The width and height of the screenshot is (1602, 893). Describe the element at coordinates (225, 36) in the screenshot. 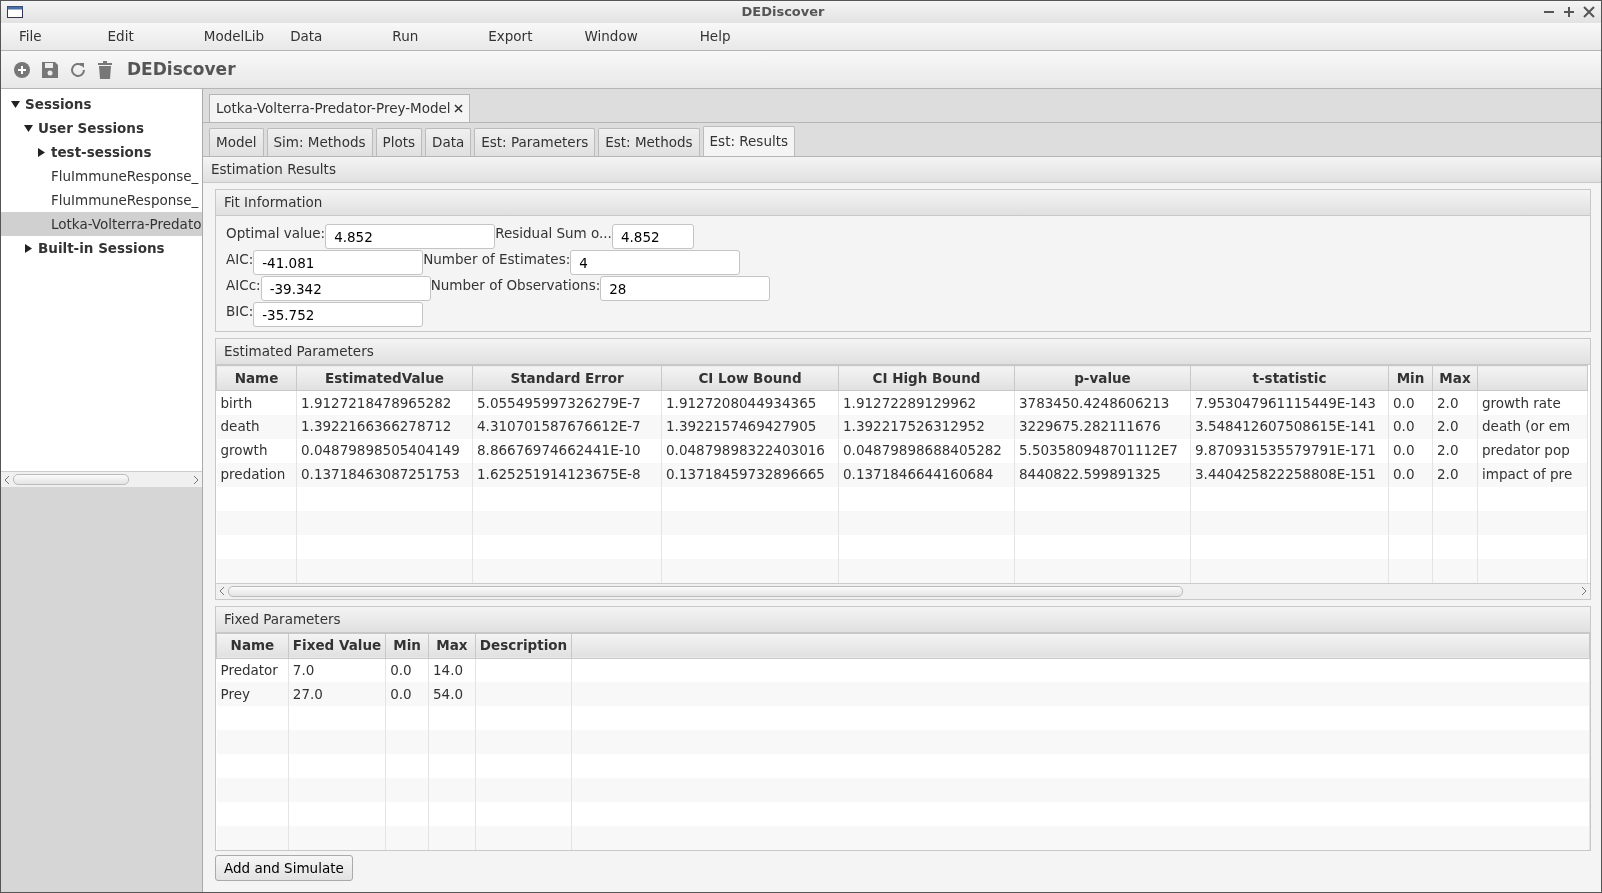

I see `menu-item: ModelLib` at that location.